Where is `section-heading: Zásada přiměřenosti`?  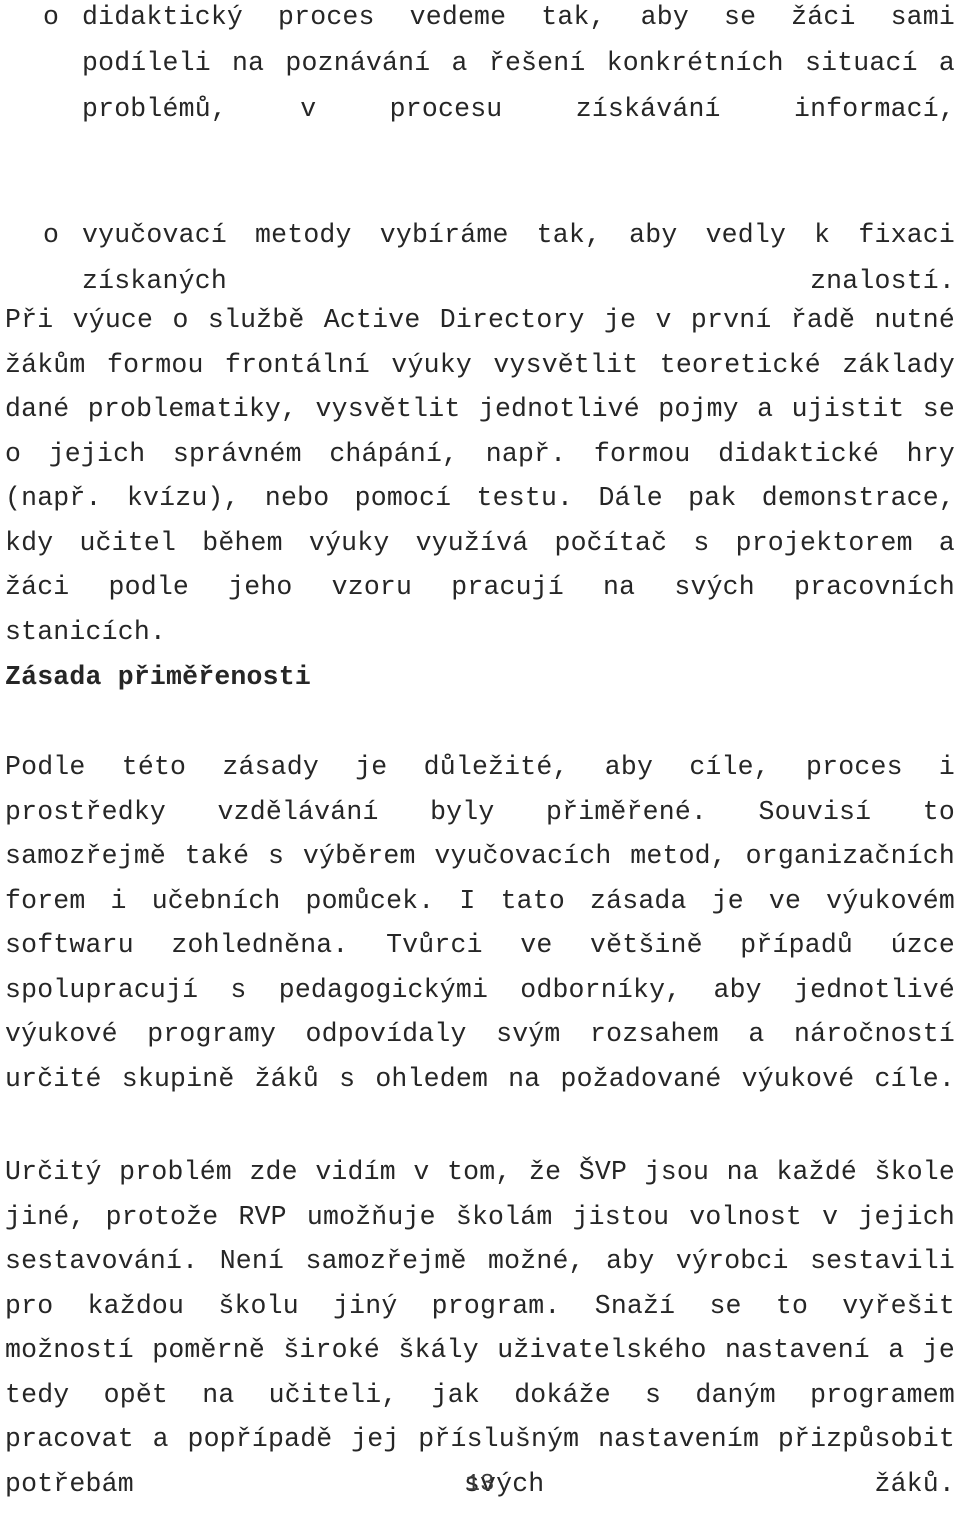
section-heading: Zásada přiměřenosti is located at coordinates (158, 677).